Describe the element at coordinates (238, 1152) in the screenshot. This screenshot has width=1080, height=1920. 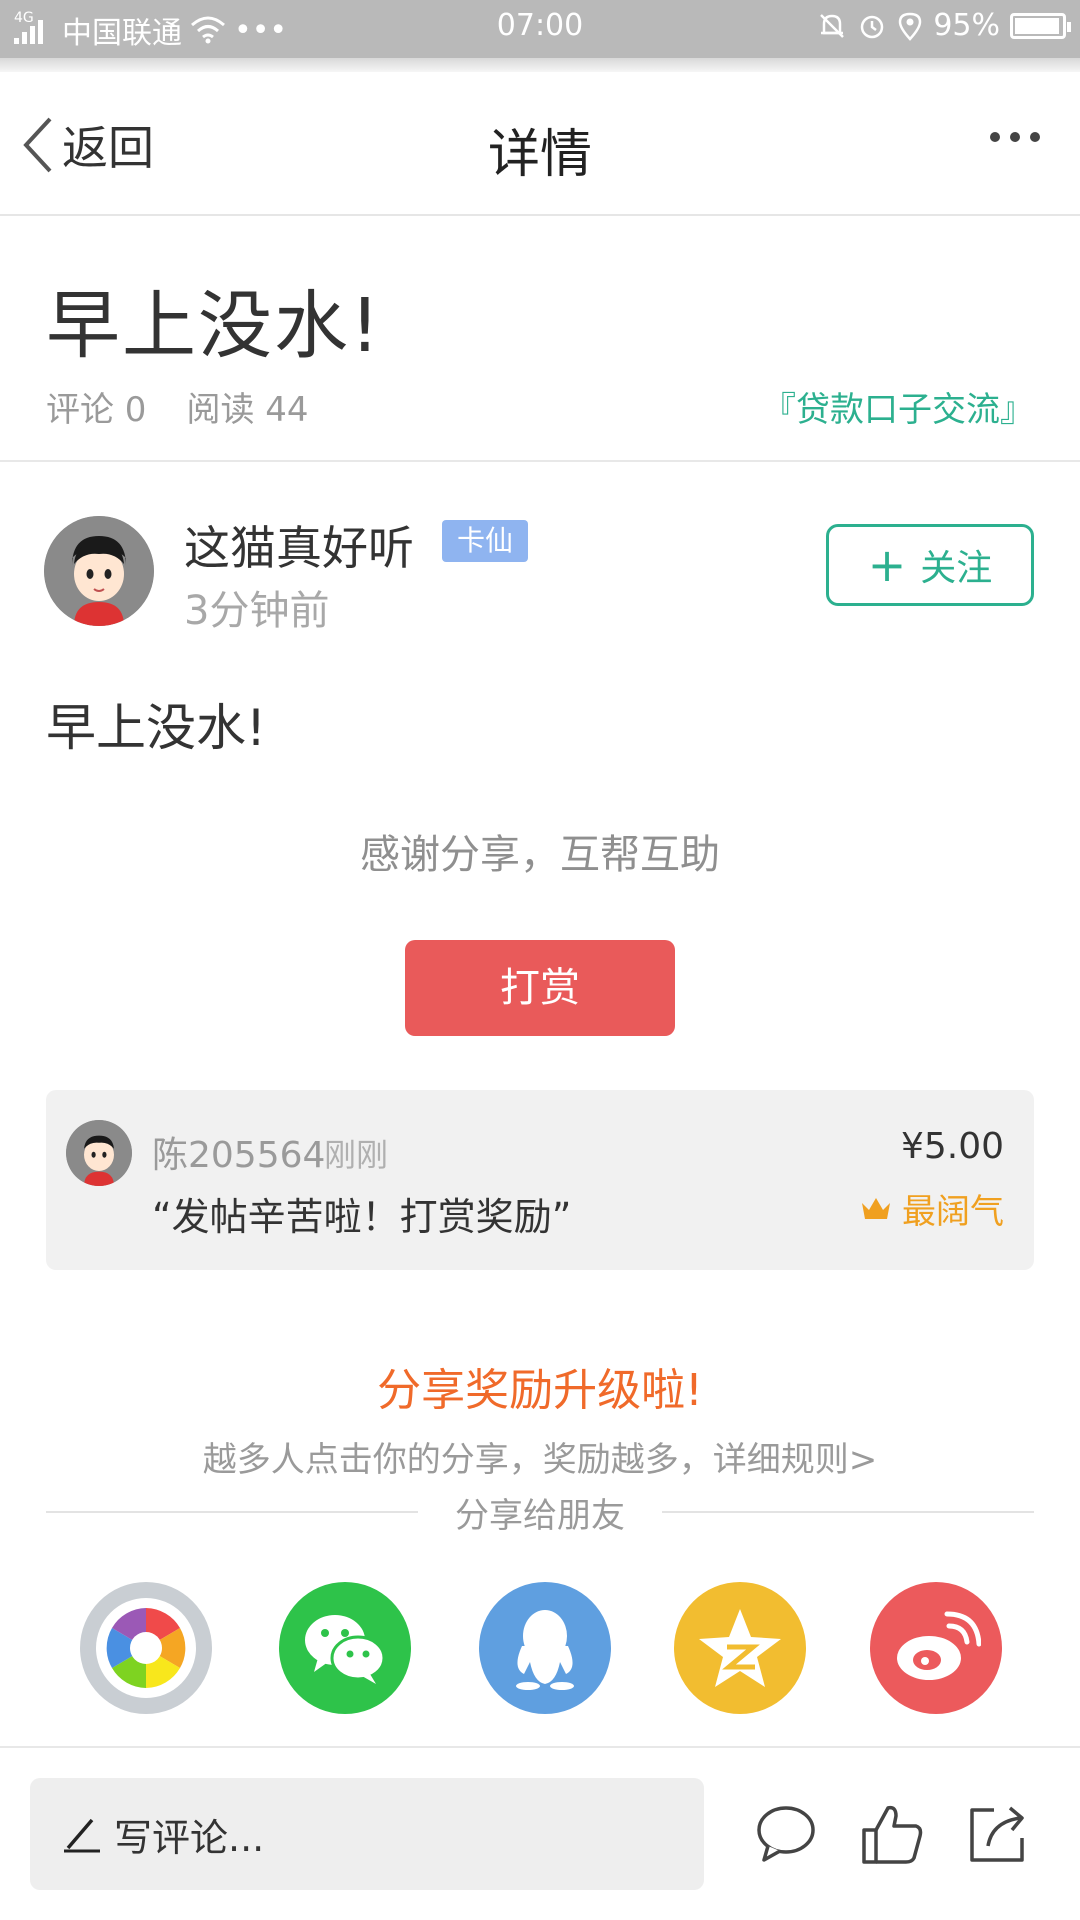
I see `rewarder-name: 陈205564` at that location.